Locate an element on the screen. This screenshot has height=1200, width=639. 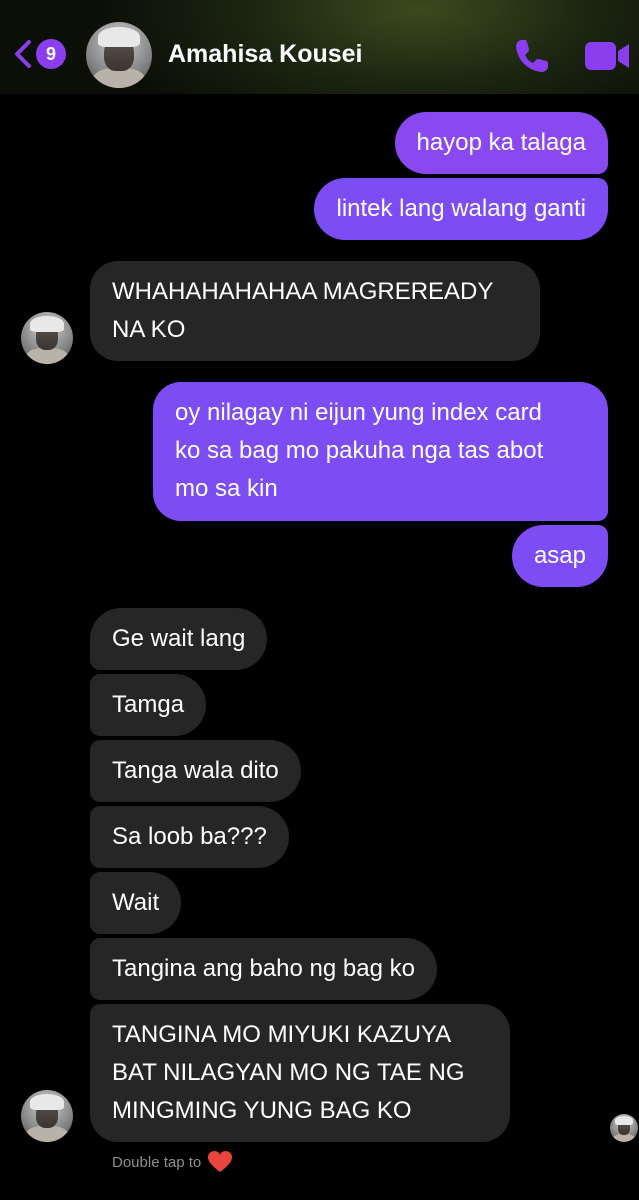
hint-text: Double tap to is located at coordinates (157, 1162).